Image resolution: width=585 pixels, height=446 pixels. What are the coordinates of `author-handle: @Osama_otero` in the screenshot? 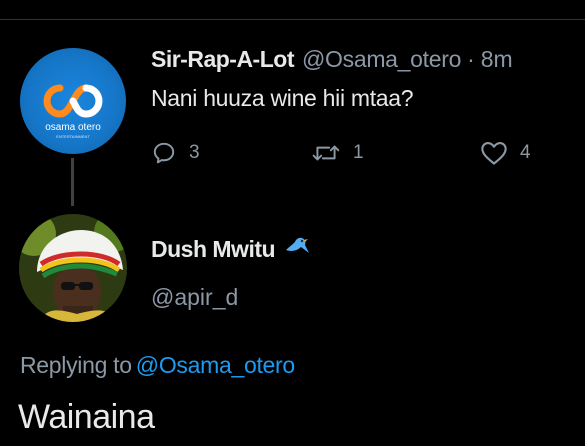 It's located at (381, 59).